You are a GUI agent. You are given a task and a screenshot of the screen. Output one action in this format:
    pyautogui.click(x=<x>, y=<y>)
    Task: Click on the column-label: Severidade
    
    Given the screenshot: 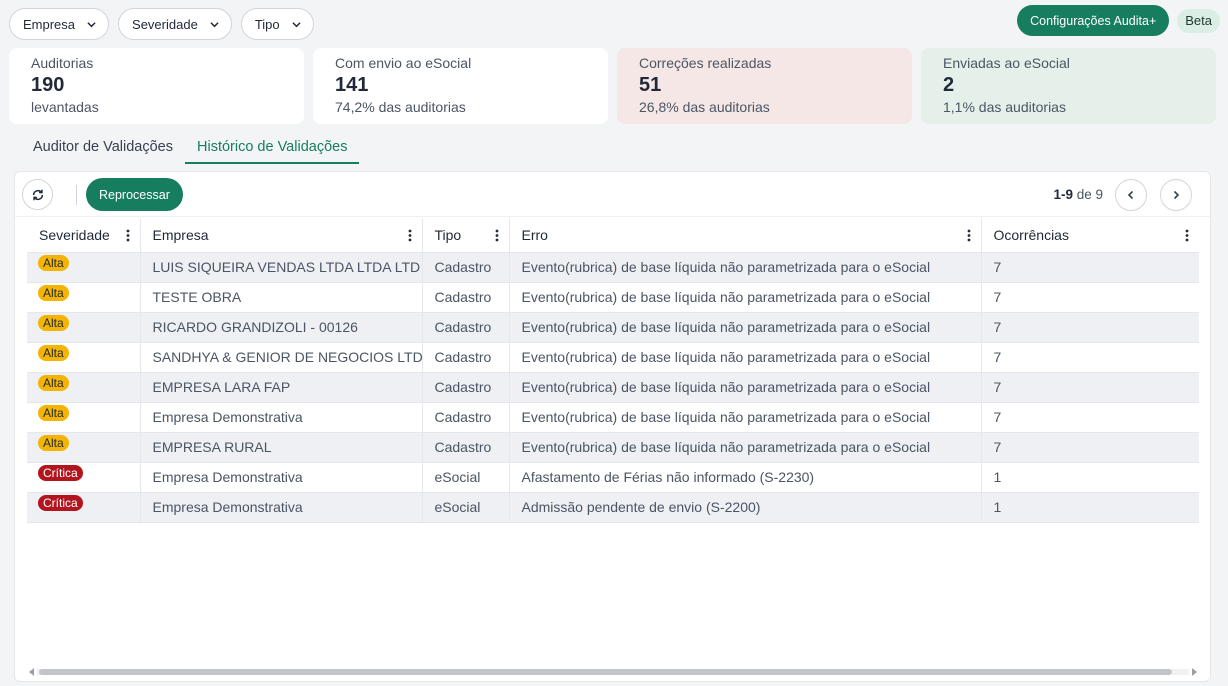 What is the action you would take?
    pyautogui.click(x=74, y=235)
    